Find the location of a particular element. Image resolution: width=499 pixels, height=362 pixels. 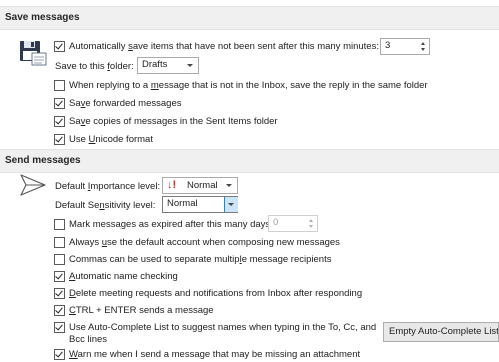

send-plane-icon is located at coordinates (33, 185).